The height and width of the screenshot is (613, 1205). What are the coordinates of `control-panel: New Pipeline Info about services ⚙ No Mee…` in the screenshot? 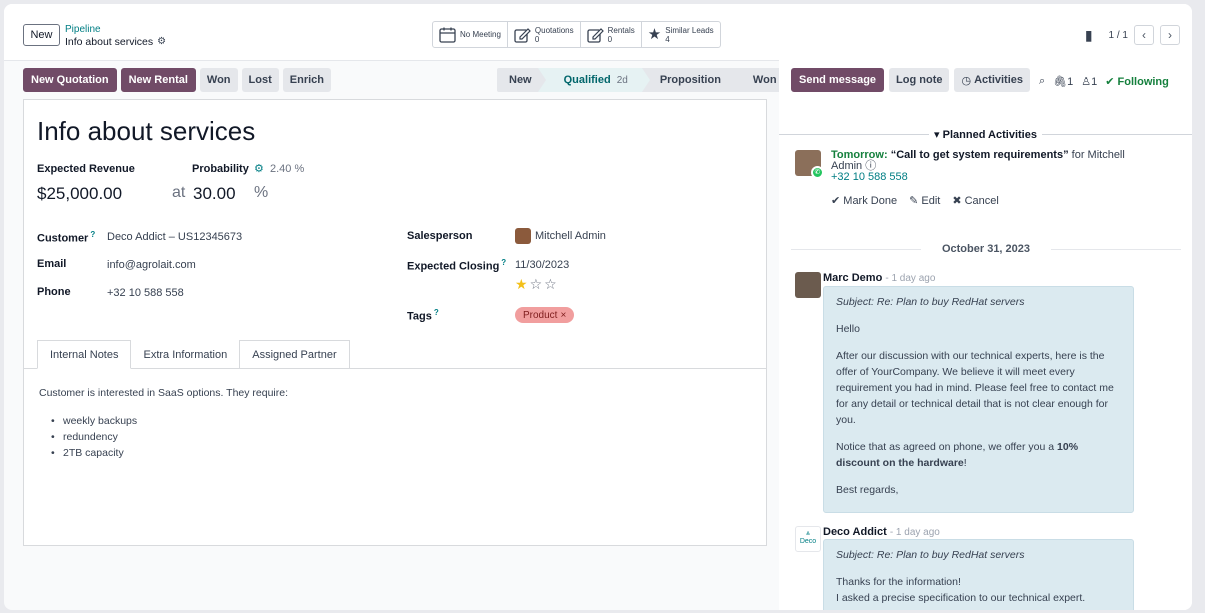 It's located at (598, 32).